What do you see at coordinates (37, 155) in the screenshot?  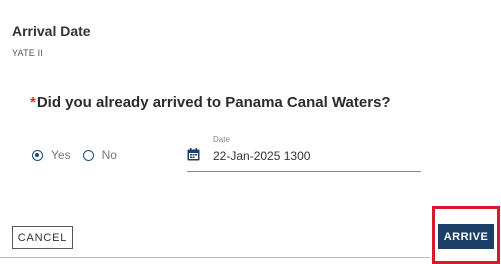 I see `radio-yes` at bounding box center [37, 155].